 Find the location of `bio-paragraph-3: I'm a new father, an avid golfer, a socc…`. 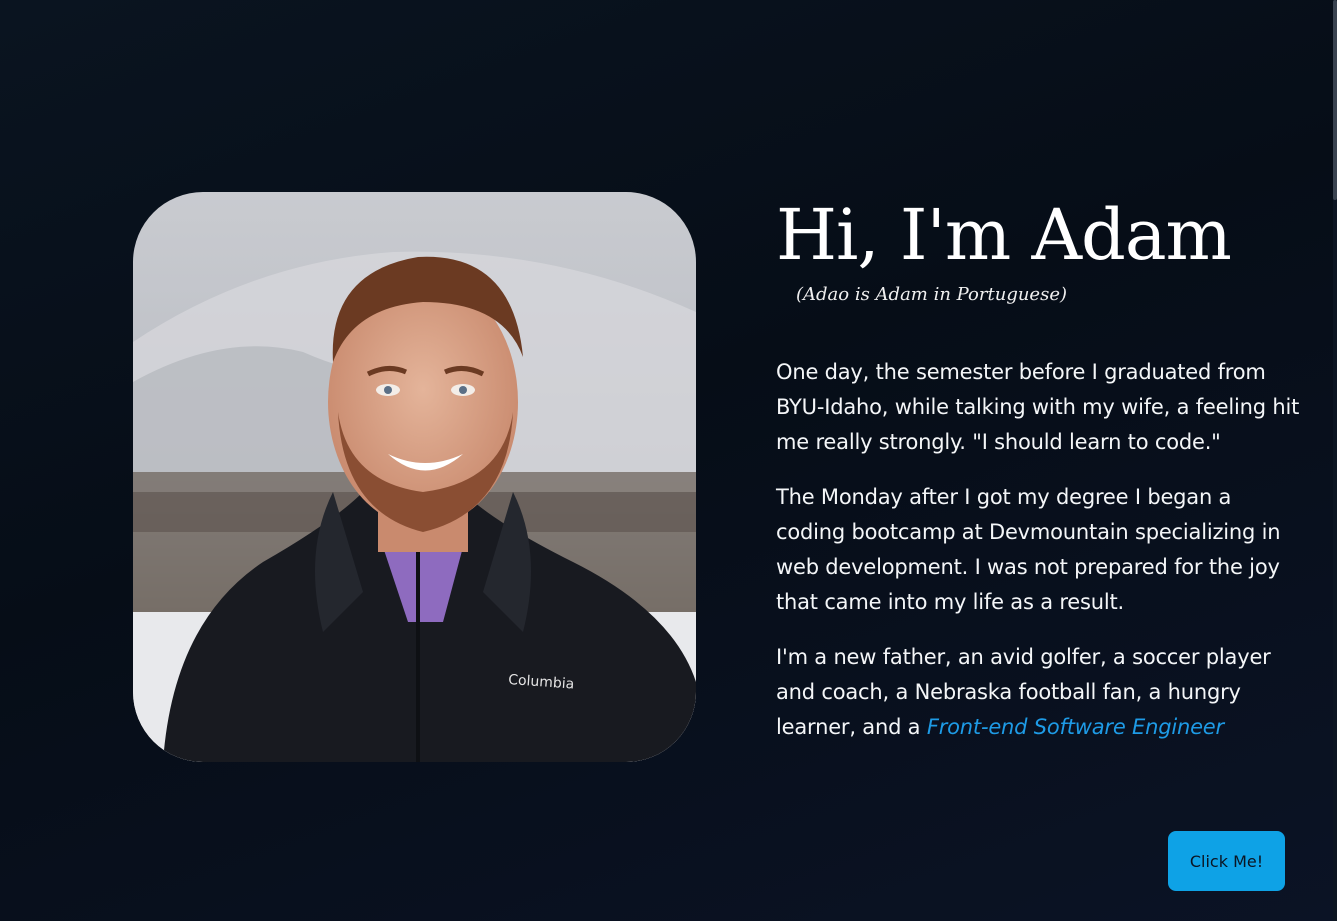

bio-paragraph-3: I'm a new father, an avid golfer, a socc… is located at coordinates (1041, 692).